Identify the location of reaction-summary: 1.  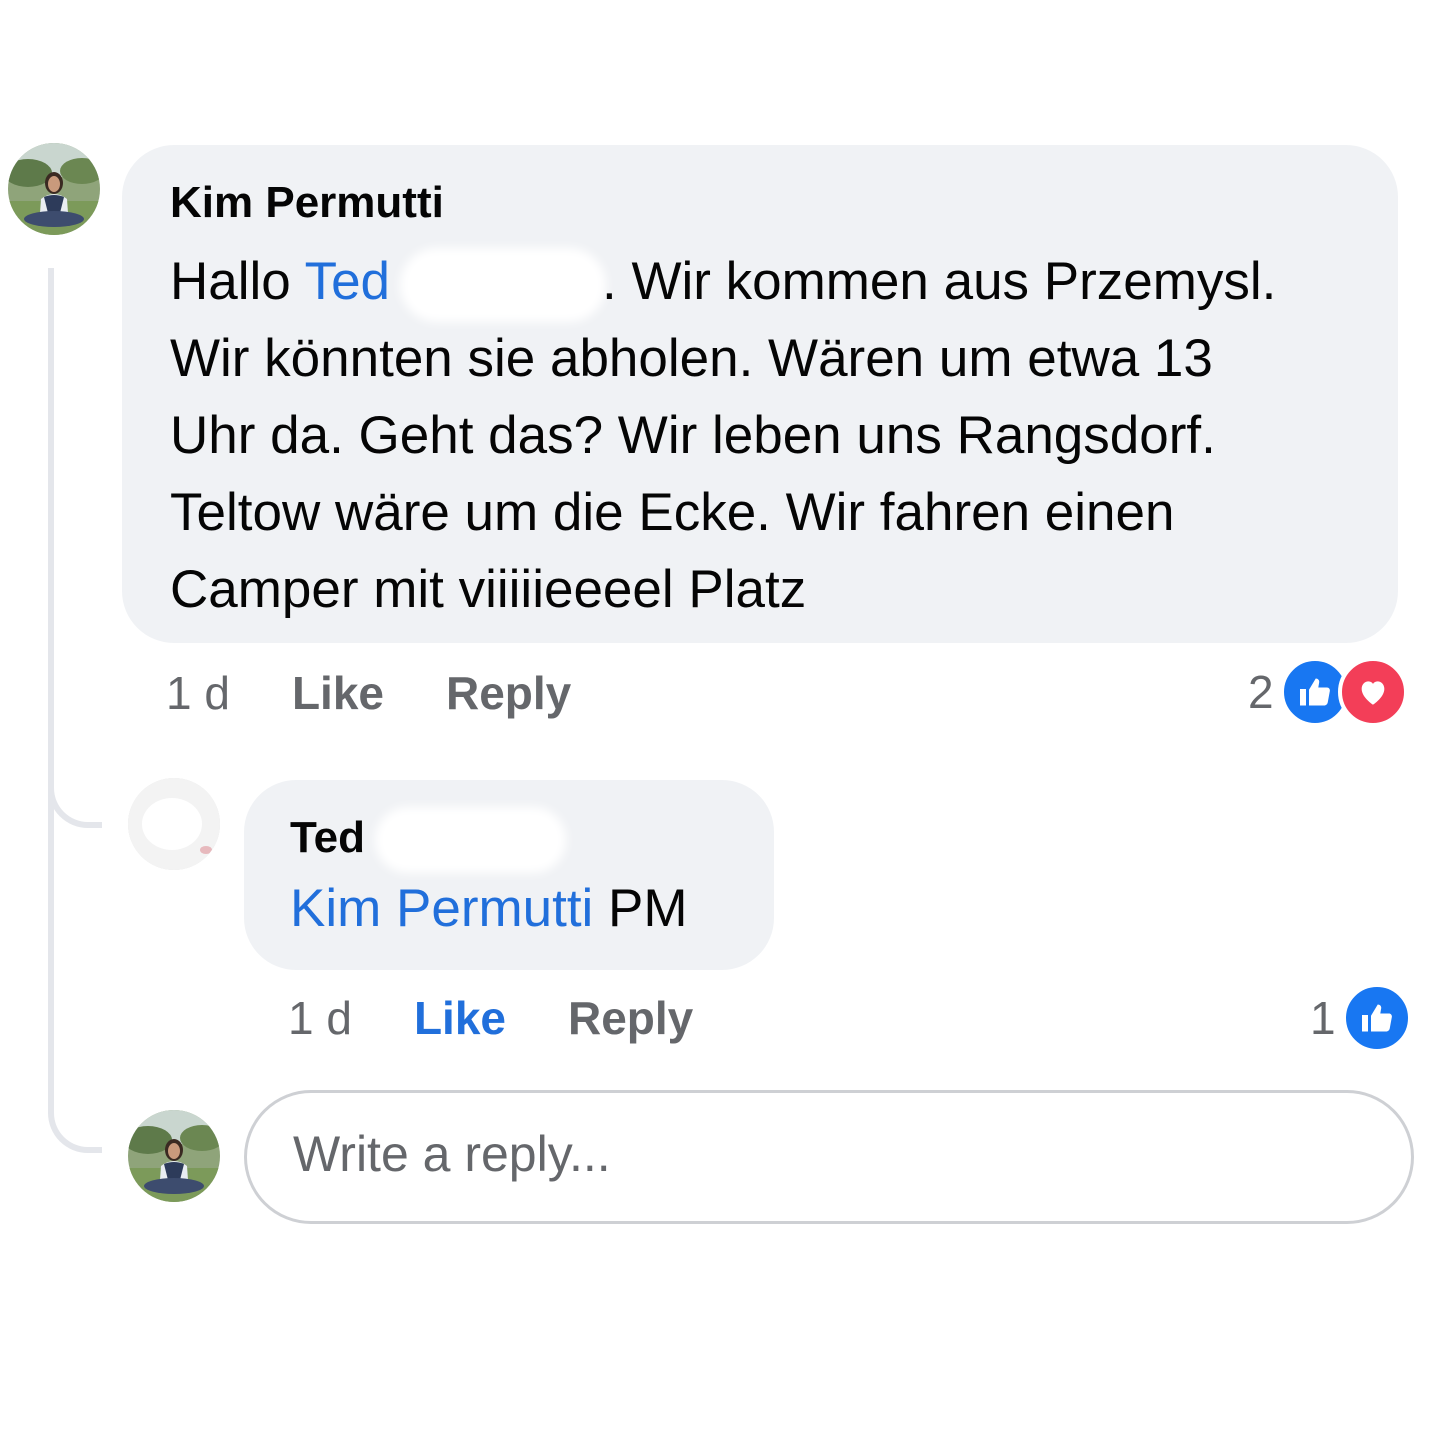
(1361, 1018).